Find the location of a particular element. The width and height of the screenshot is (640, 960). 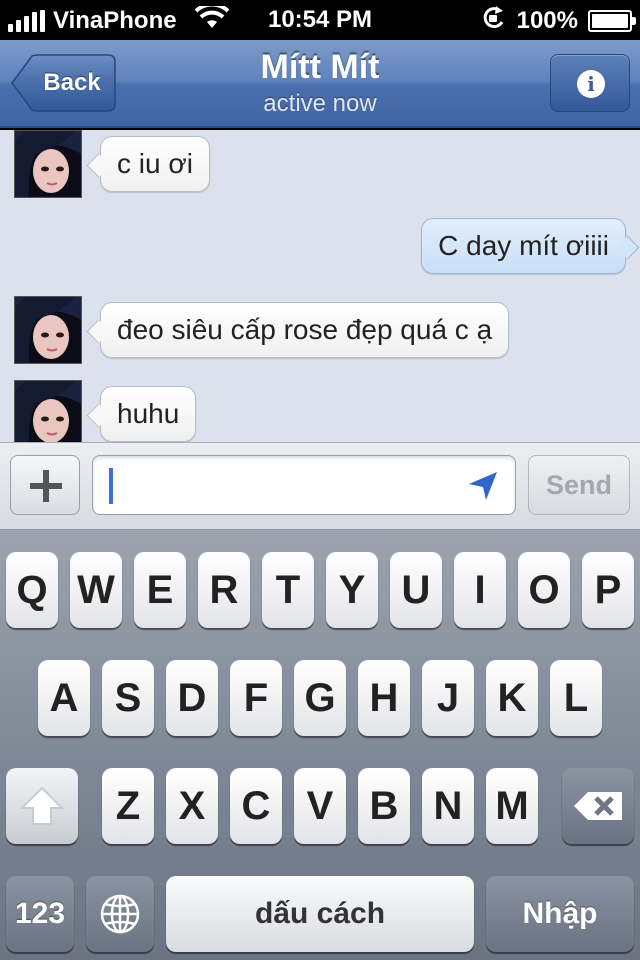

presence-status: active now is located at coordinates (320, 103).